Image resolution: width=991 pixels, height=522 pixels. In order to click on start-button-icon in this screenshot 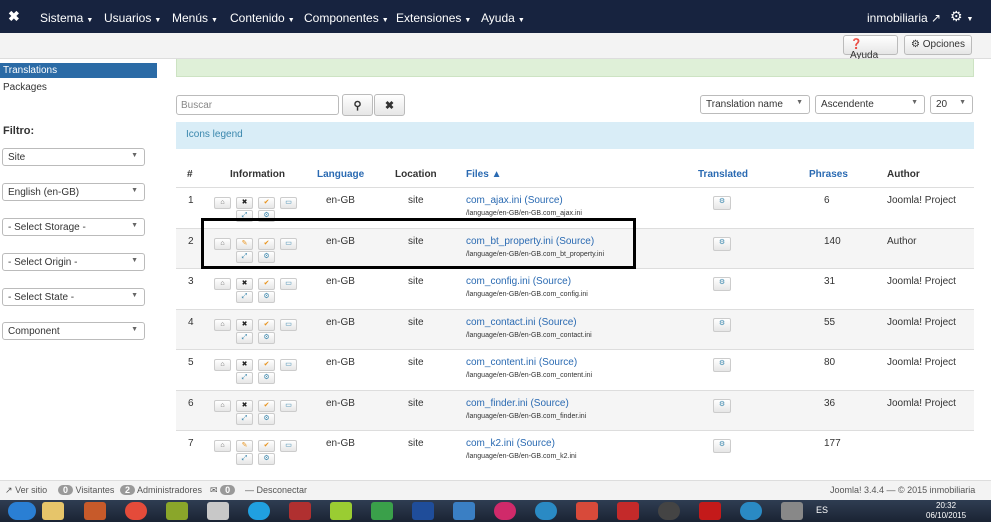, I will do `click(22, 511)`.